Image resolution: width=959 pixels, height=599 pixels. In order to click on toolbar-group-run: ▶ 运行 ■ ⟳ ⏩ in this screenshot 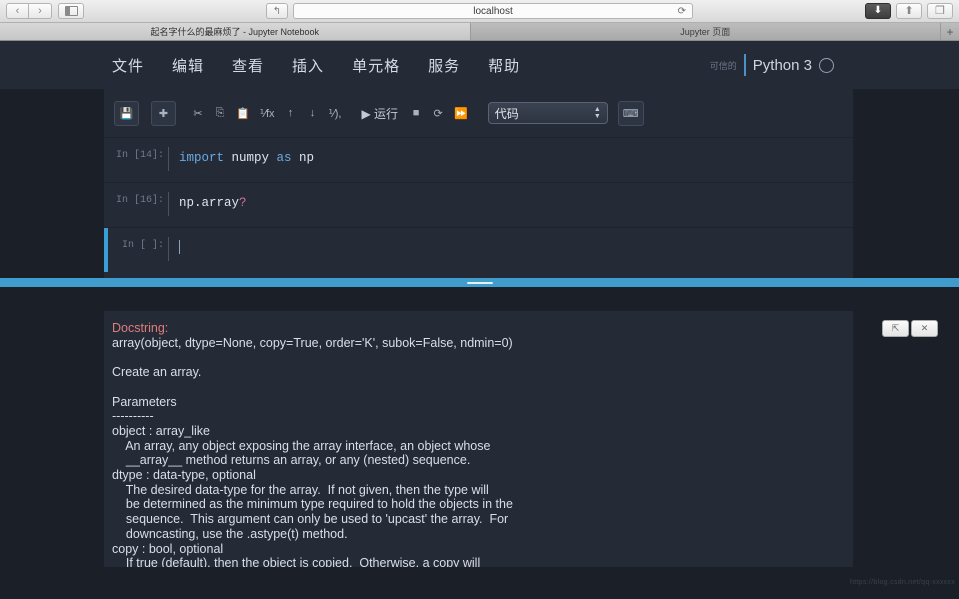, I will do `click(414, 113)`.